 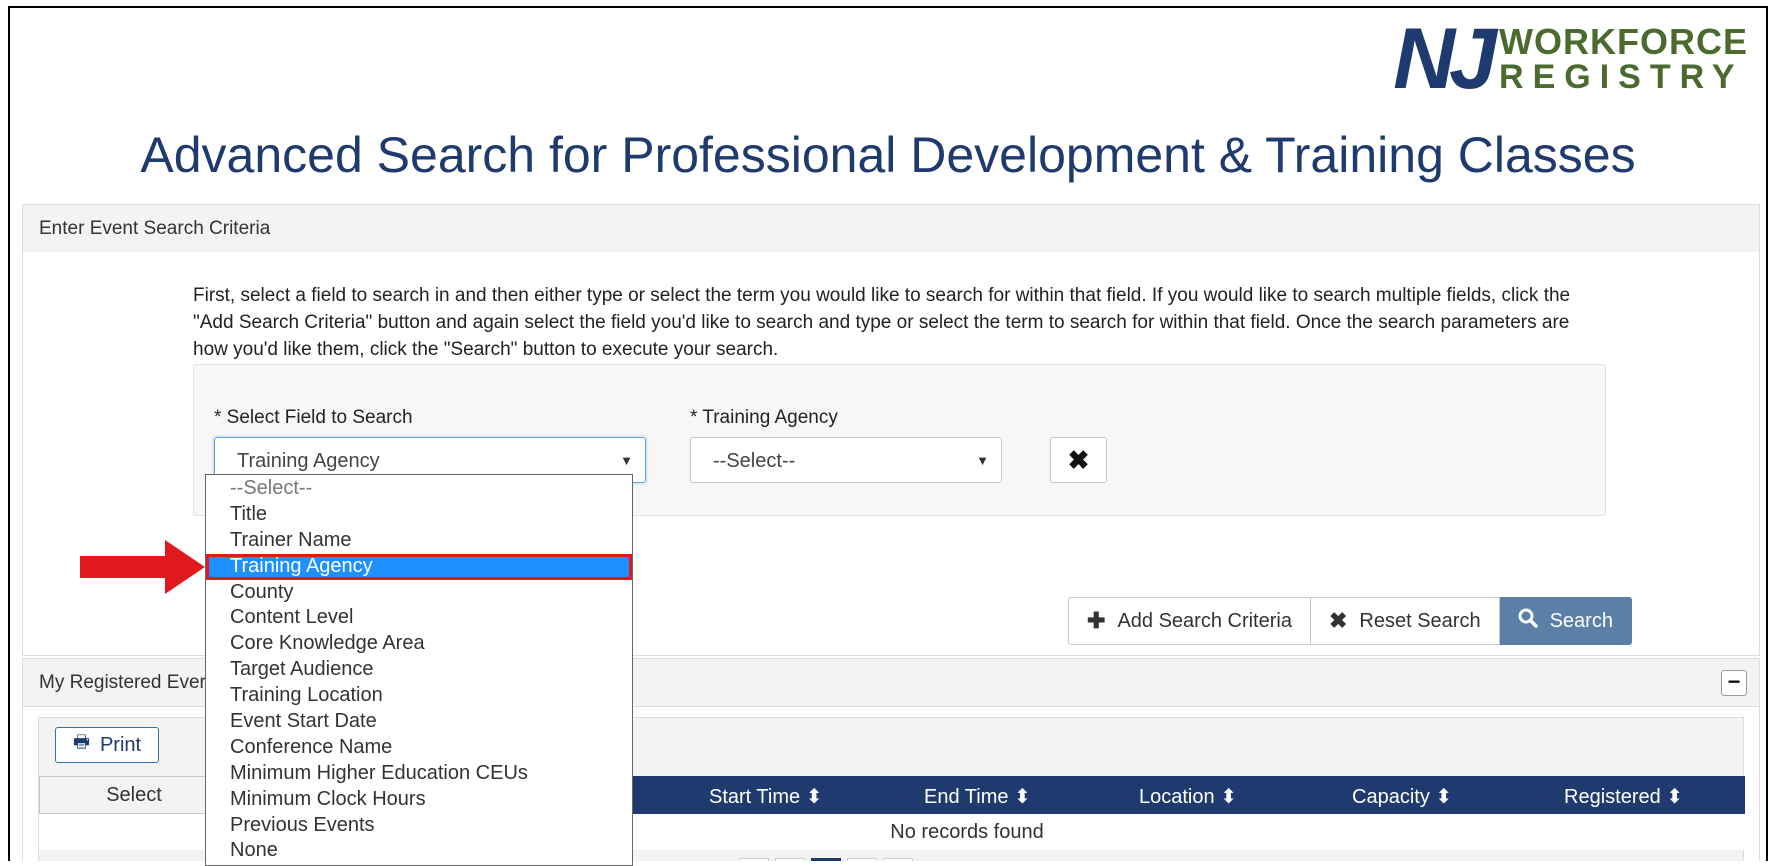 What do you see at coordinates (1623, 796) in the screenshot?
I see `col-registered: Registered ⬍` at bounding box center [1623, 796].